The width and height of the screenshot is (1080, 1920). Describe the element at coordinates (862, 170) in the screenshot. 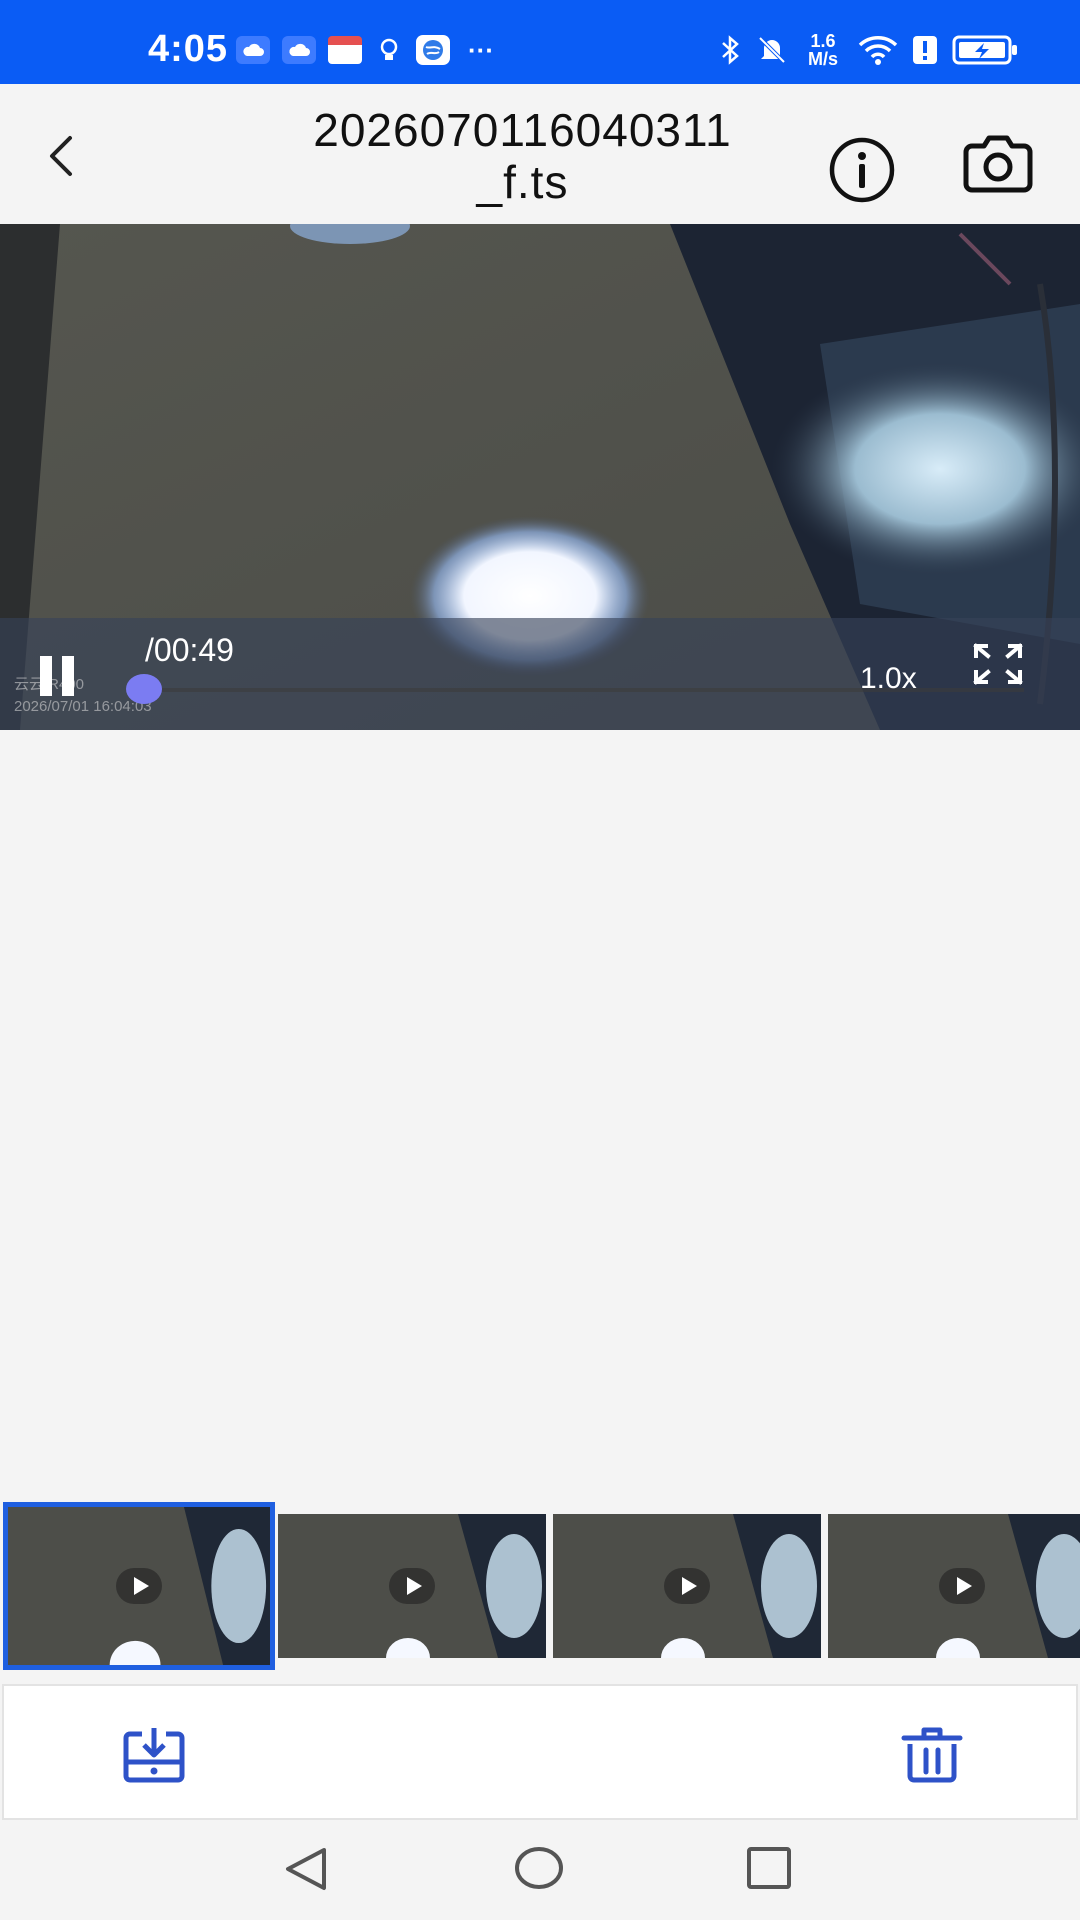

I see `info-icon` at that location.